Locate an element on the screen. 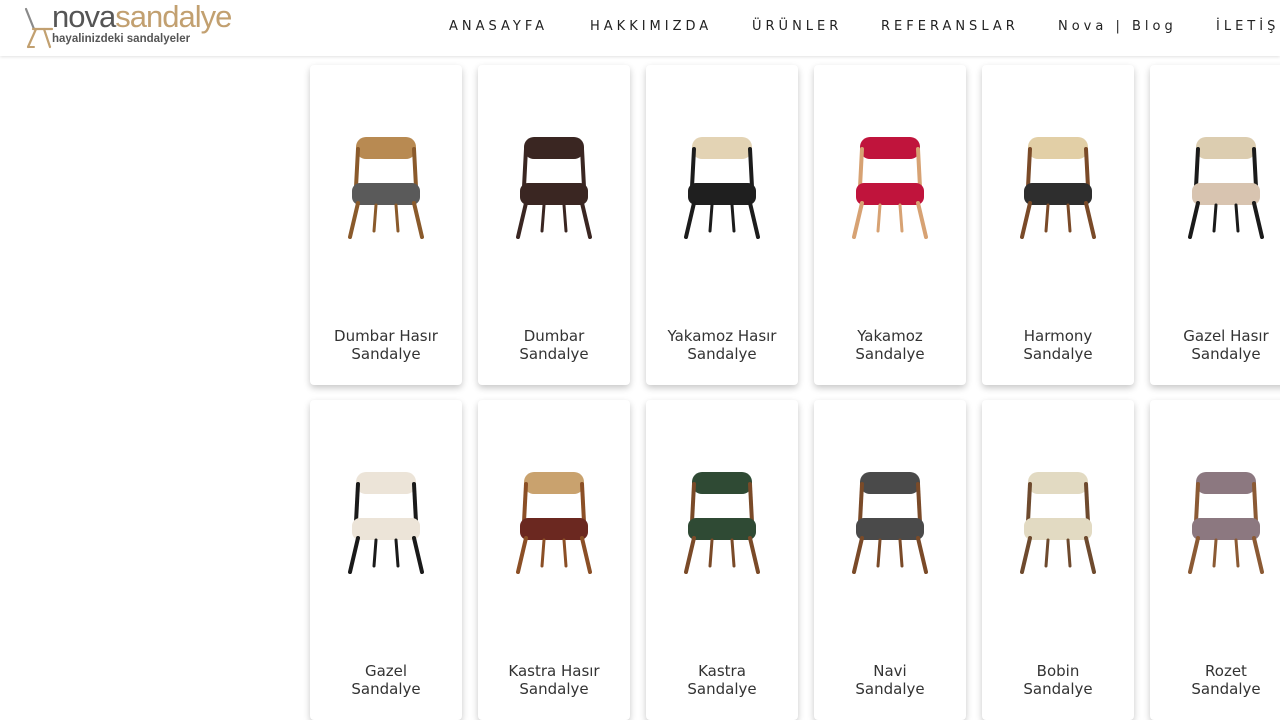 The width and height of the screenshot is (1280, 720). product-card: Rozet Sandalye is located at coordinates (1215, 560).